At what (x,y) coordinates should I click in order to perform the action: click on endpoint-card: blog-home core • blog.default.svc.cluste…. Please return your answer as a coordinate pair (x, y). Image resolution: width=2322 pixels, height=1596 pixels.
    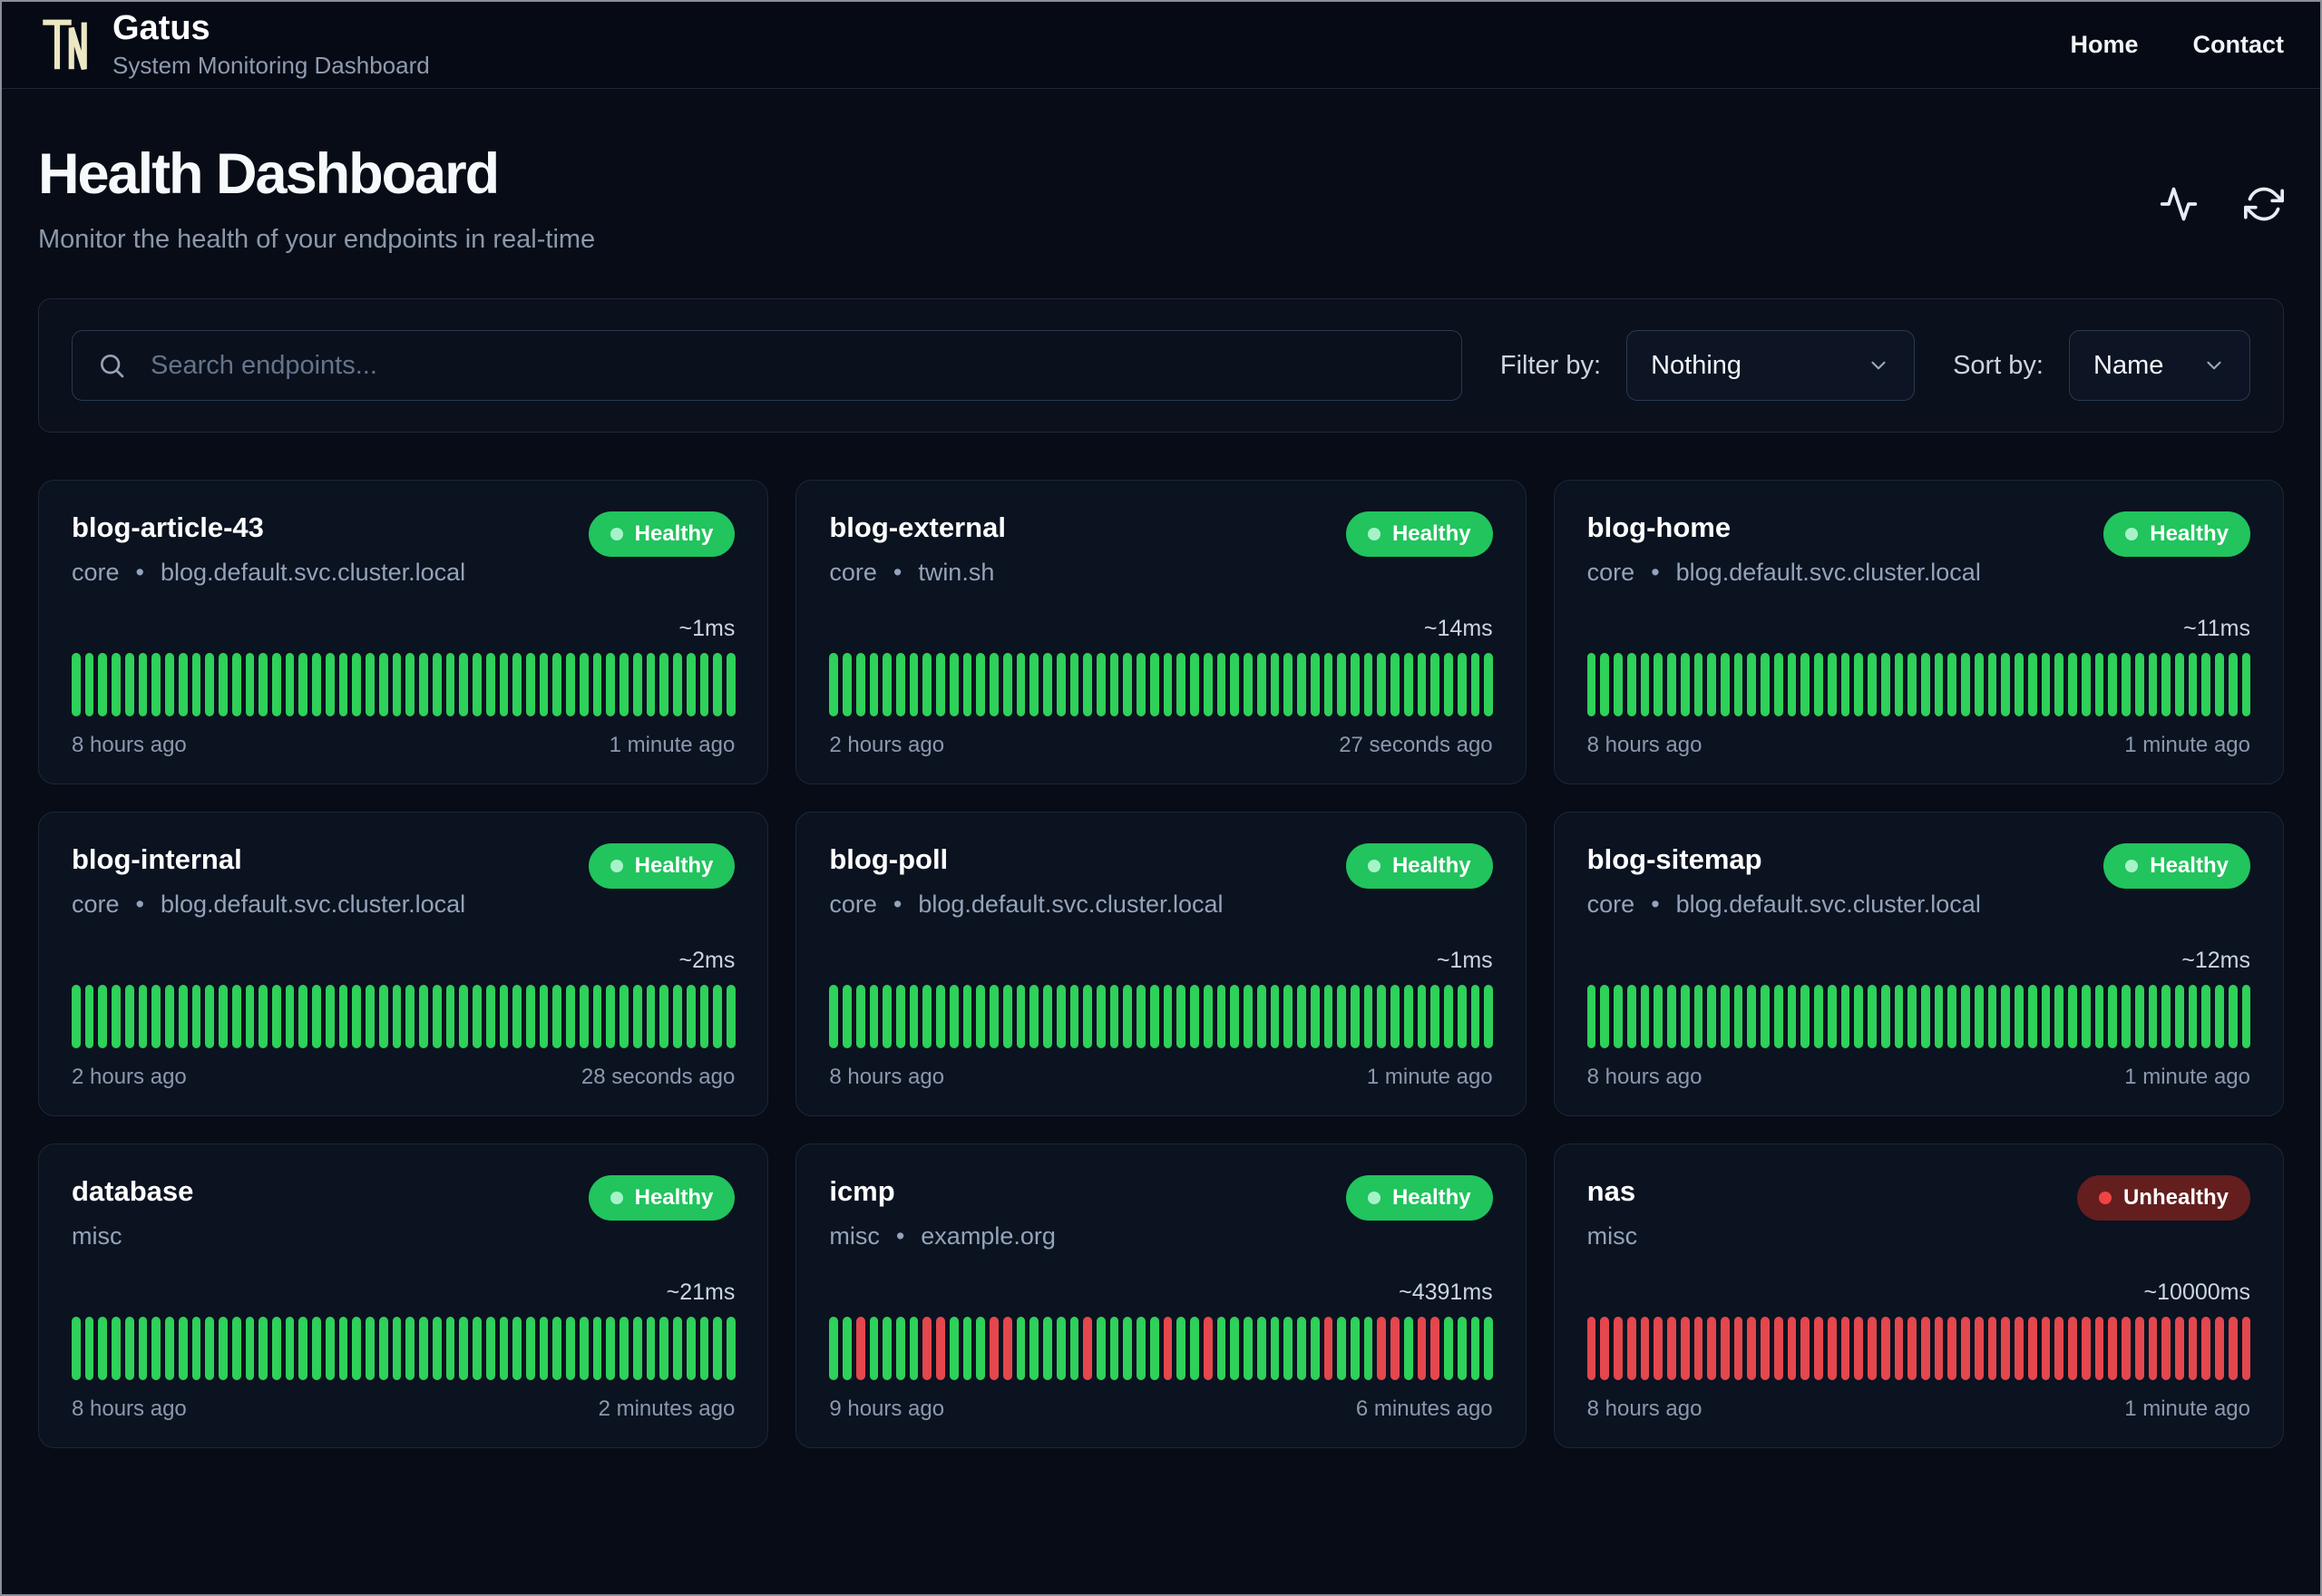
    Looking at the image, I should click on (1918, 632).